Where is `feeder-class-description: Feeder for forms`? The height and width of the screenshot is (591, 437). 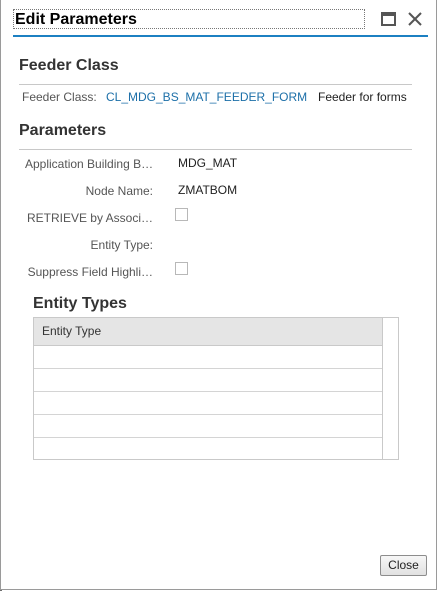 feeder-class-description: Feeder for forms is located at coordinates (362, 97).